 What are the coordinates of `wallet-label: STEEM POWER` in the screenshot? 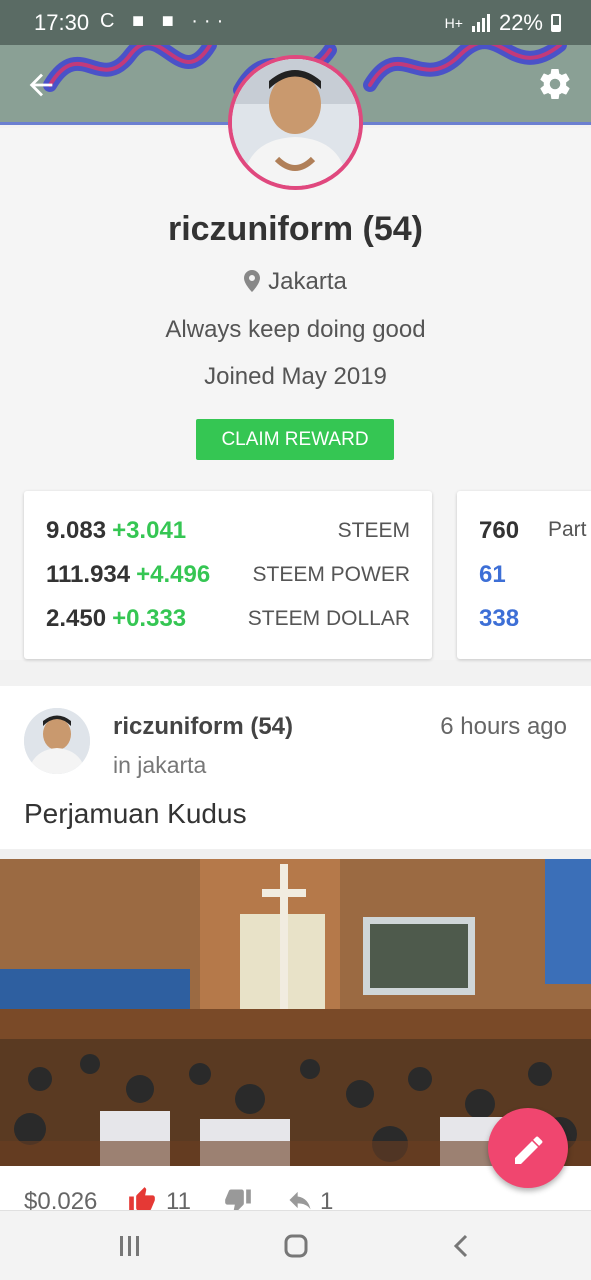 It's located at (331, 574).